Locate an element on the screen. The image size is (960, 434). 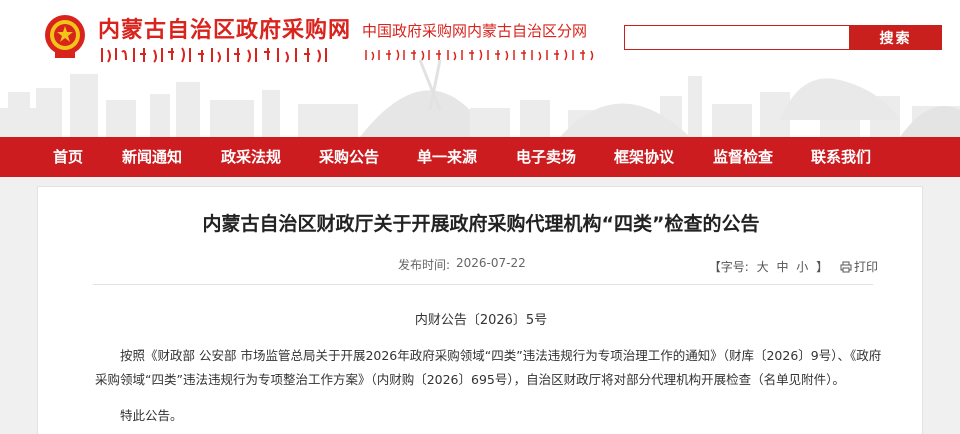
mongolian-script-subtitle is located at coordinates (479, 55).